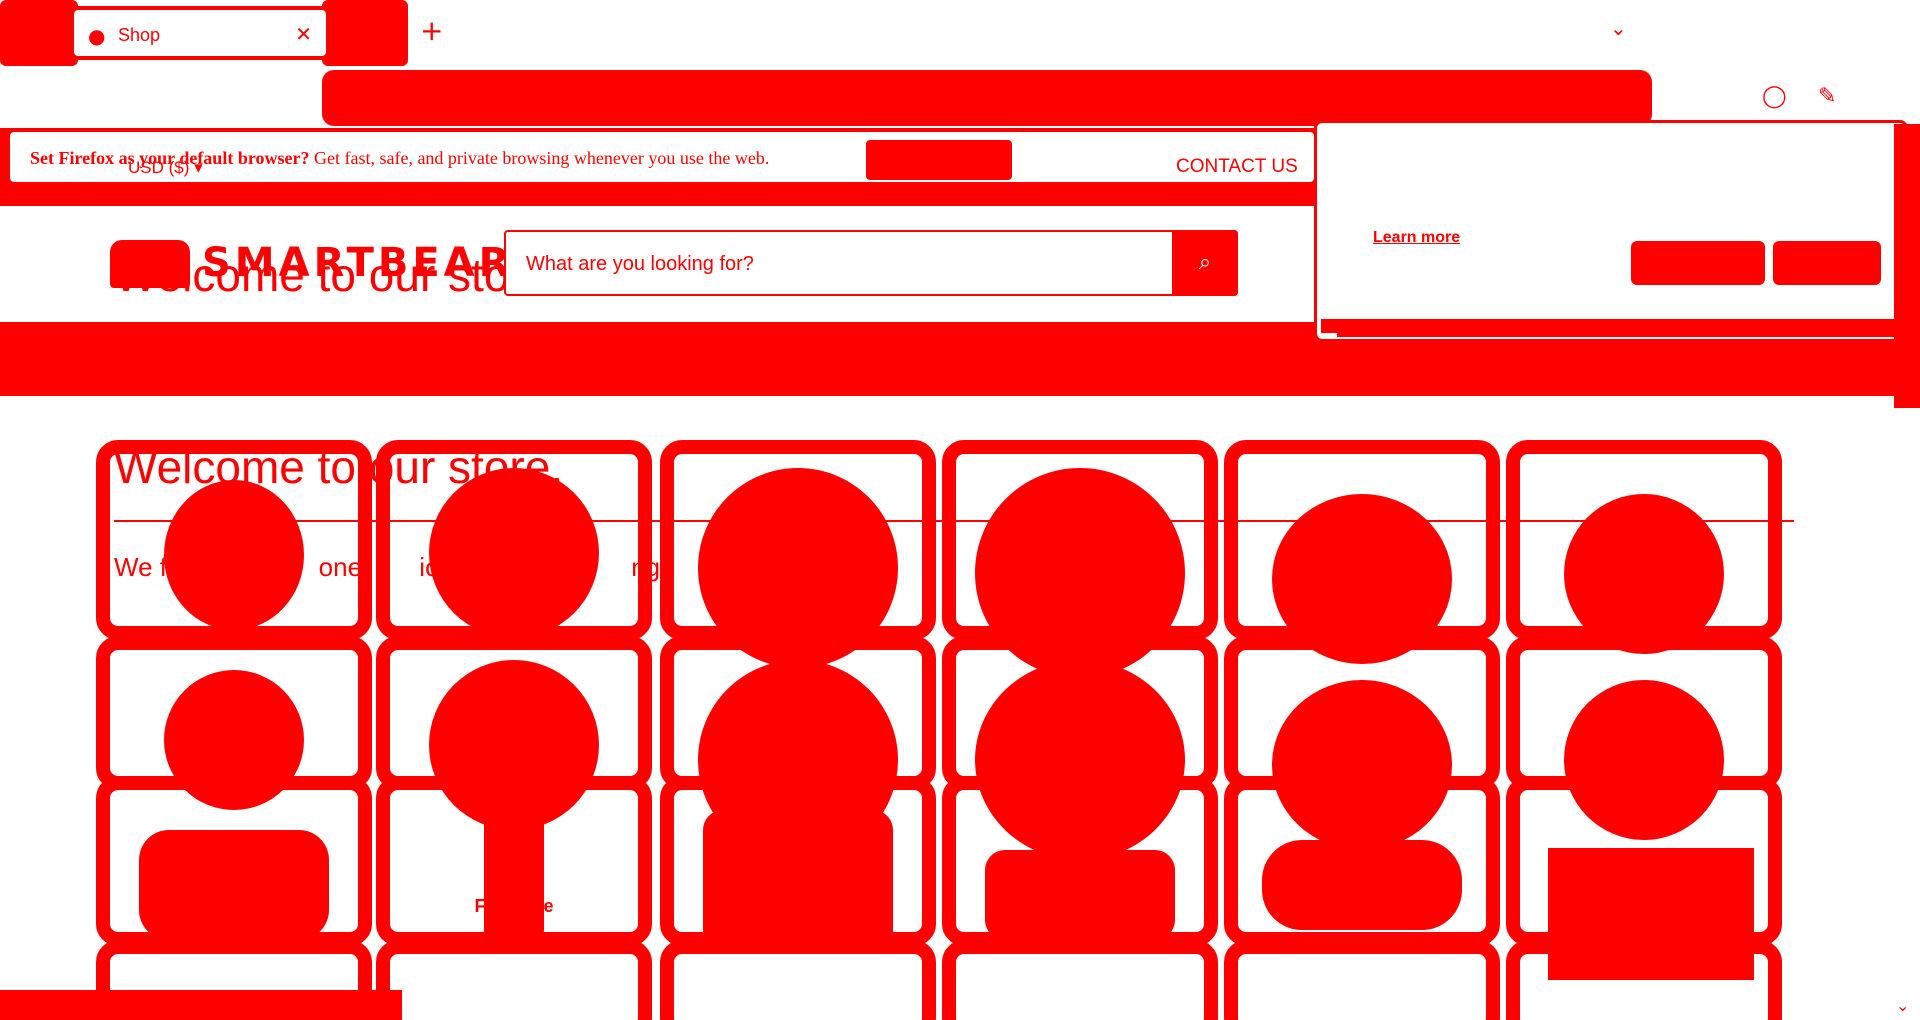 This screenshot has width=1920, height=1020. I want to click on learn-more-link: Learn more, so click(1416, 238).